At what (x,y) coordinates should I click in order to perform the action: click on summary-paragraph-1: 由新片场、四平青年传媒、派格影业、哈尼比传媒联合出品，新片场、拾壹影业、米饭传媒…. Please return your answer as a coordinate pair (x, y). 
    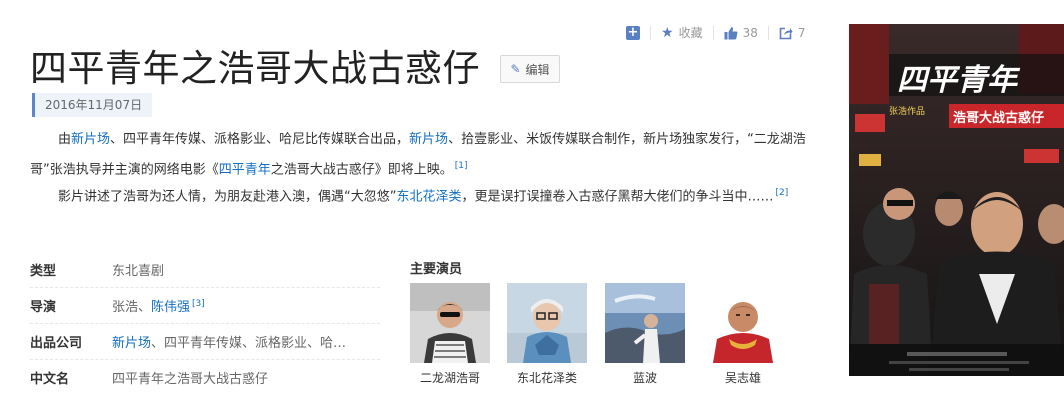
    Looking at the image, I should click on (425, 155).